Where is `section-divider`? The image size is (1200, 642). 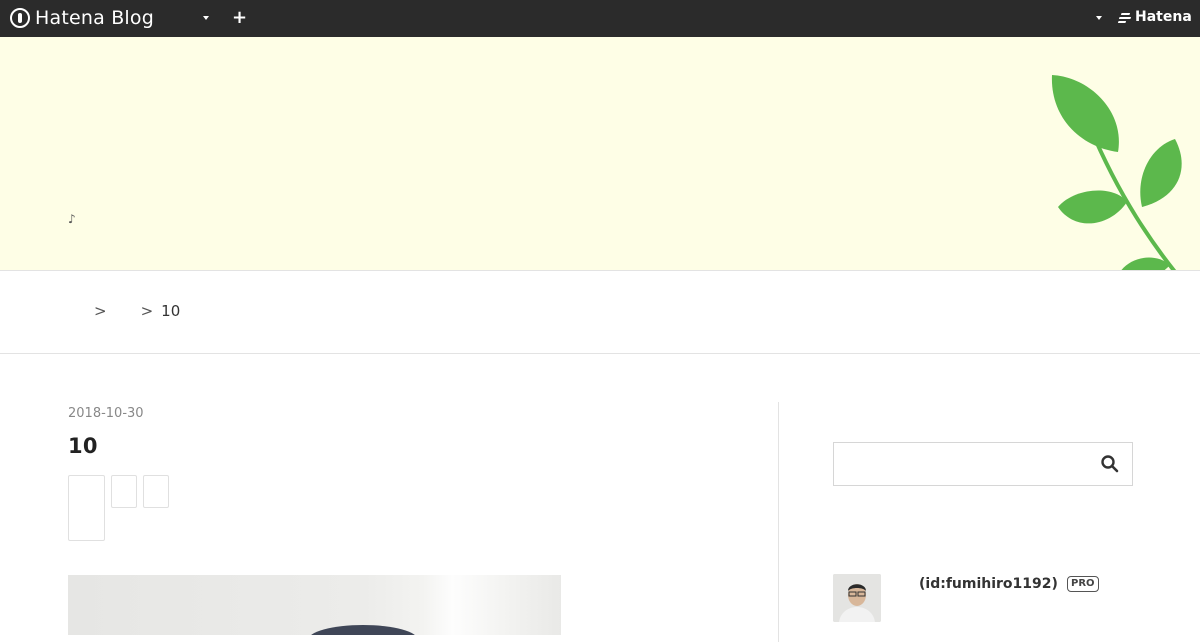
section-divider is located at coordinates (600, 353).